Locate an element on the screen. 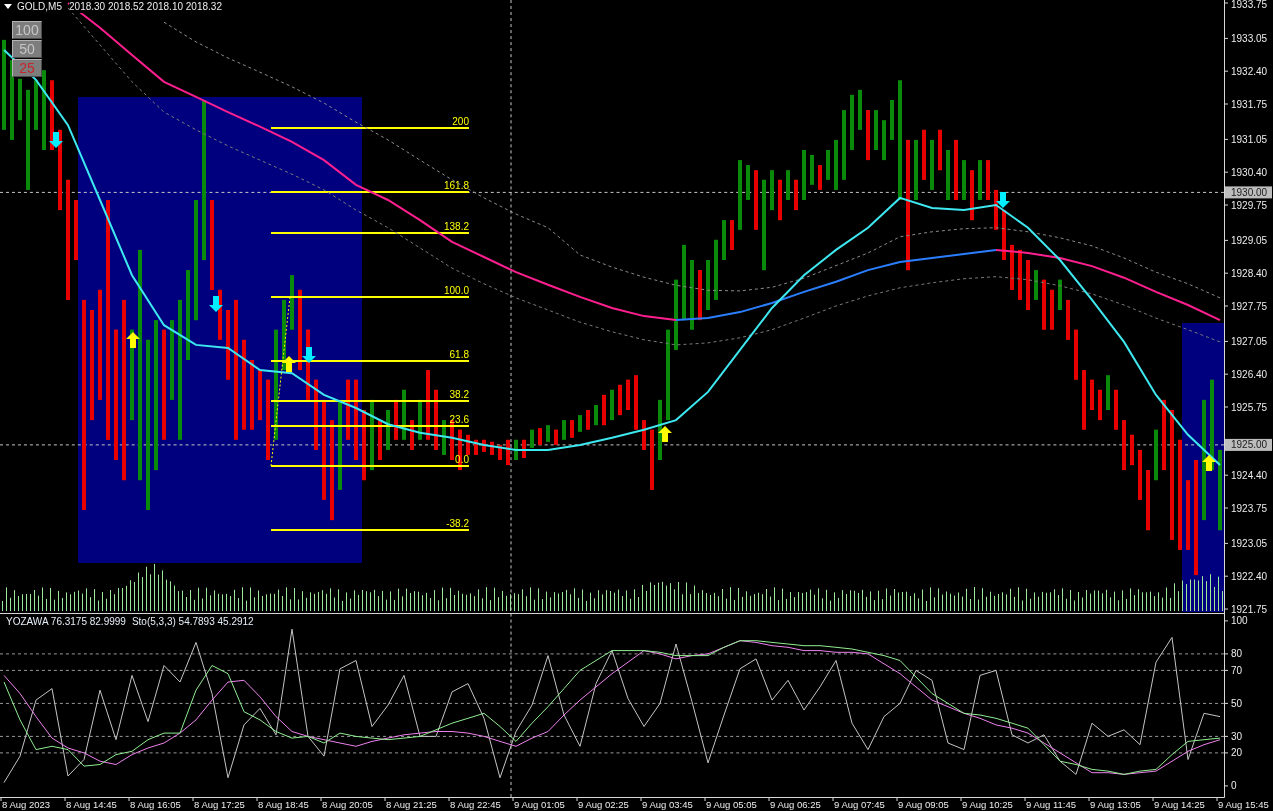  fibonacci-level-label: 200 is located at coordinates (460, 121).